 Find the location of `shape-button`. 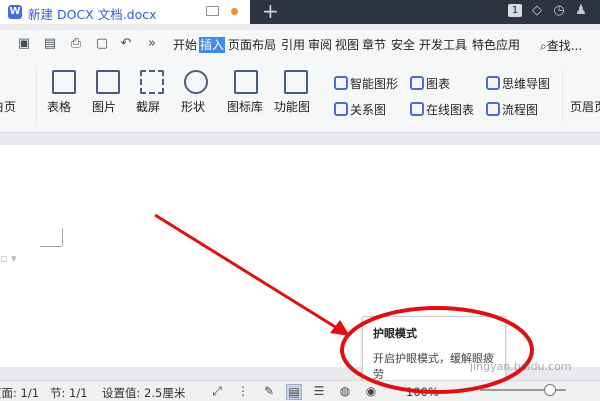

shape-button is located at coordinates (196, 82).